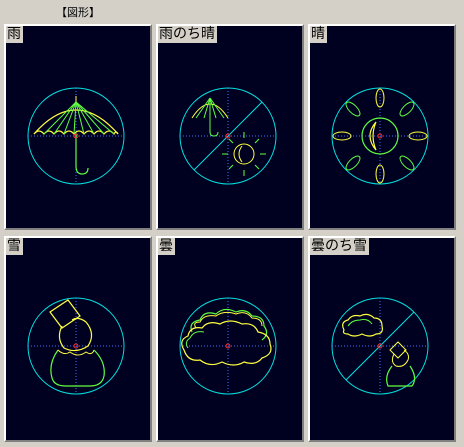 This screenshot has width=464, height=447. What do you see at coordinates (76, 136) in the screenshot?
I see `umbrella-icon` at bounding box center [76, 136].